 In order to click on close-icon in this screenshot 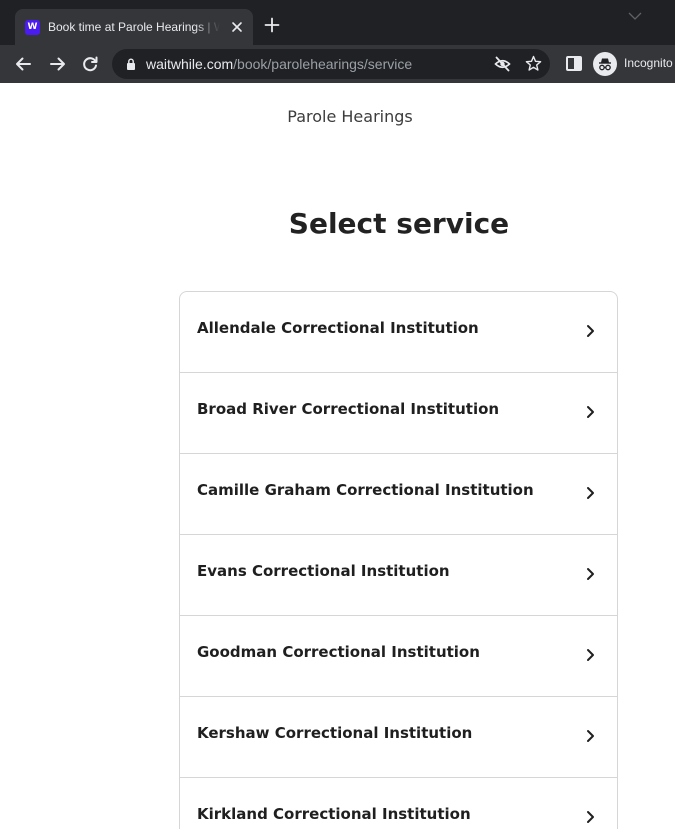, I will do `click(237, 27)`.